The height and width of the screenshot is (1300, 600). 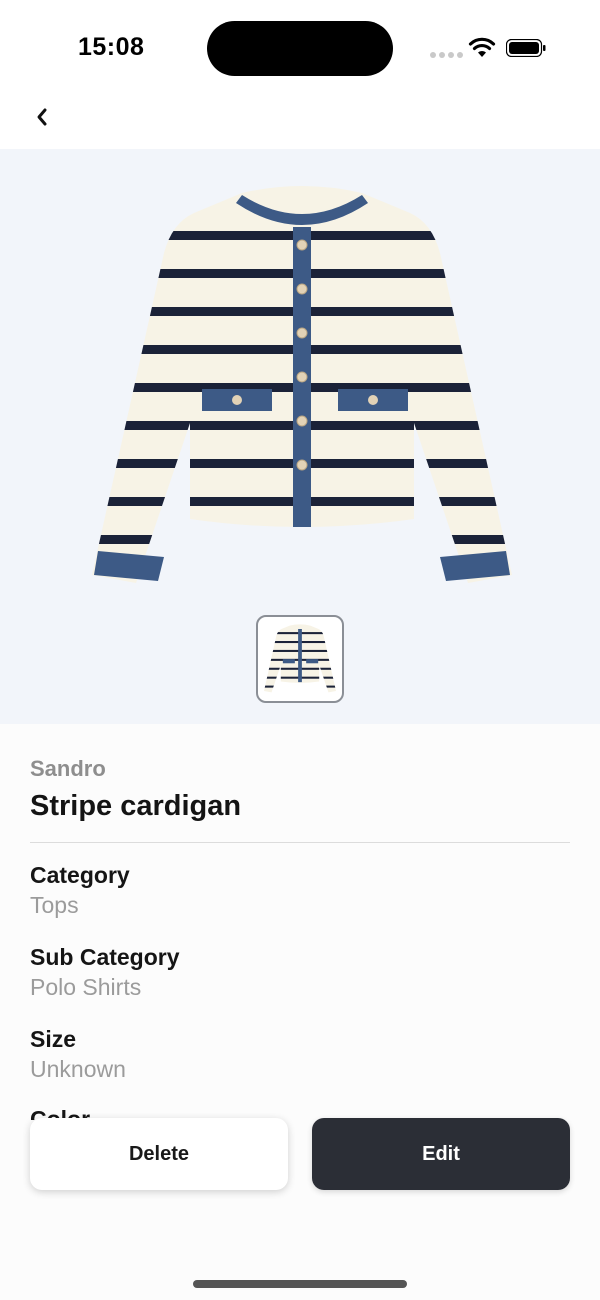 I want to click on back-button, so click(x=42, y=117).